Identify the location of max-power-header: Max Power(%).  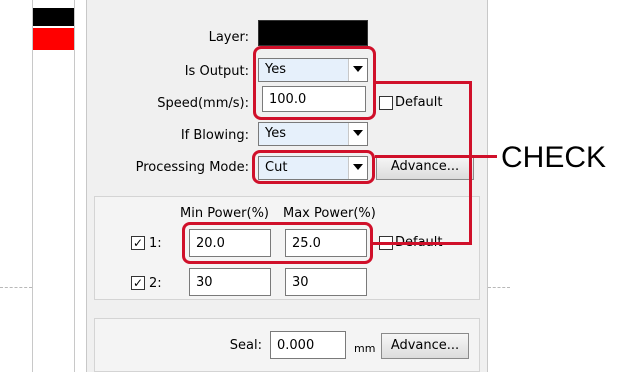
(329, 213).